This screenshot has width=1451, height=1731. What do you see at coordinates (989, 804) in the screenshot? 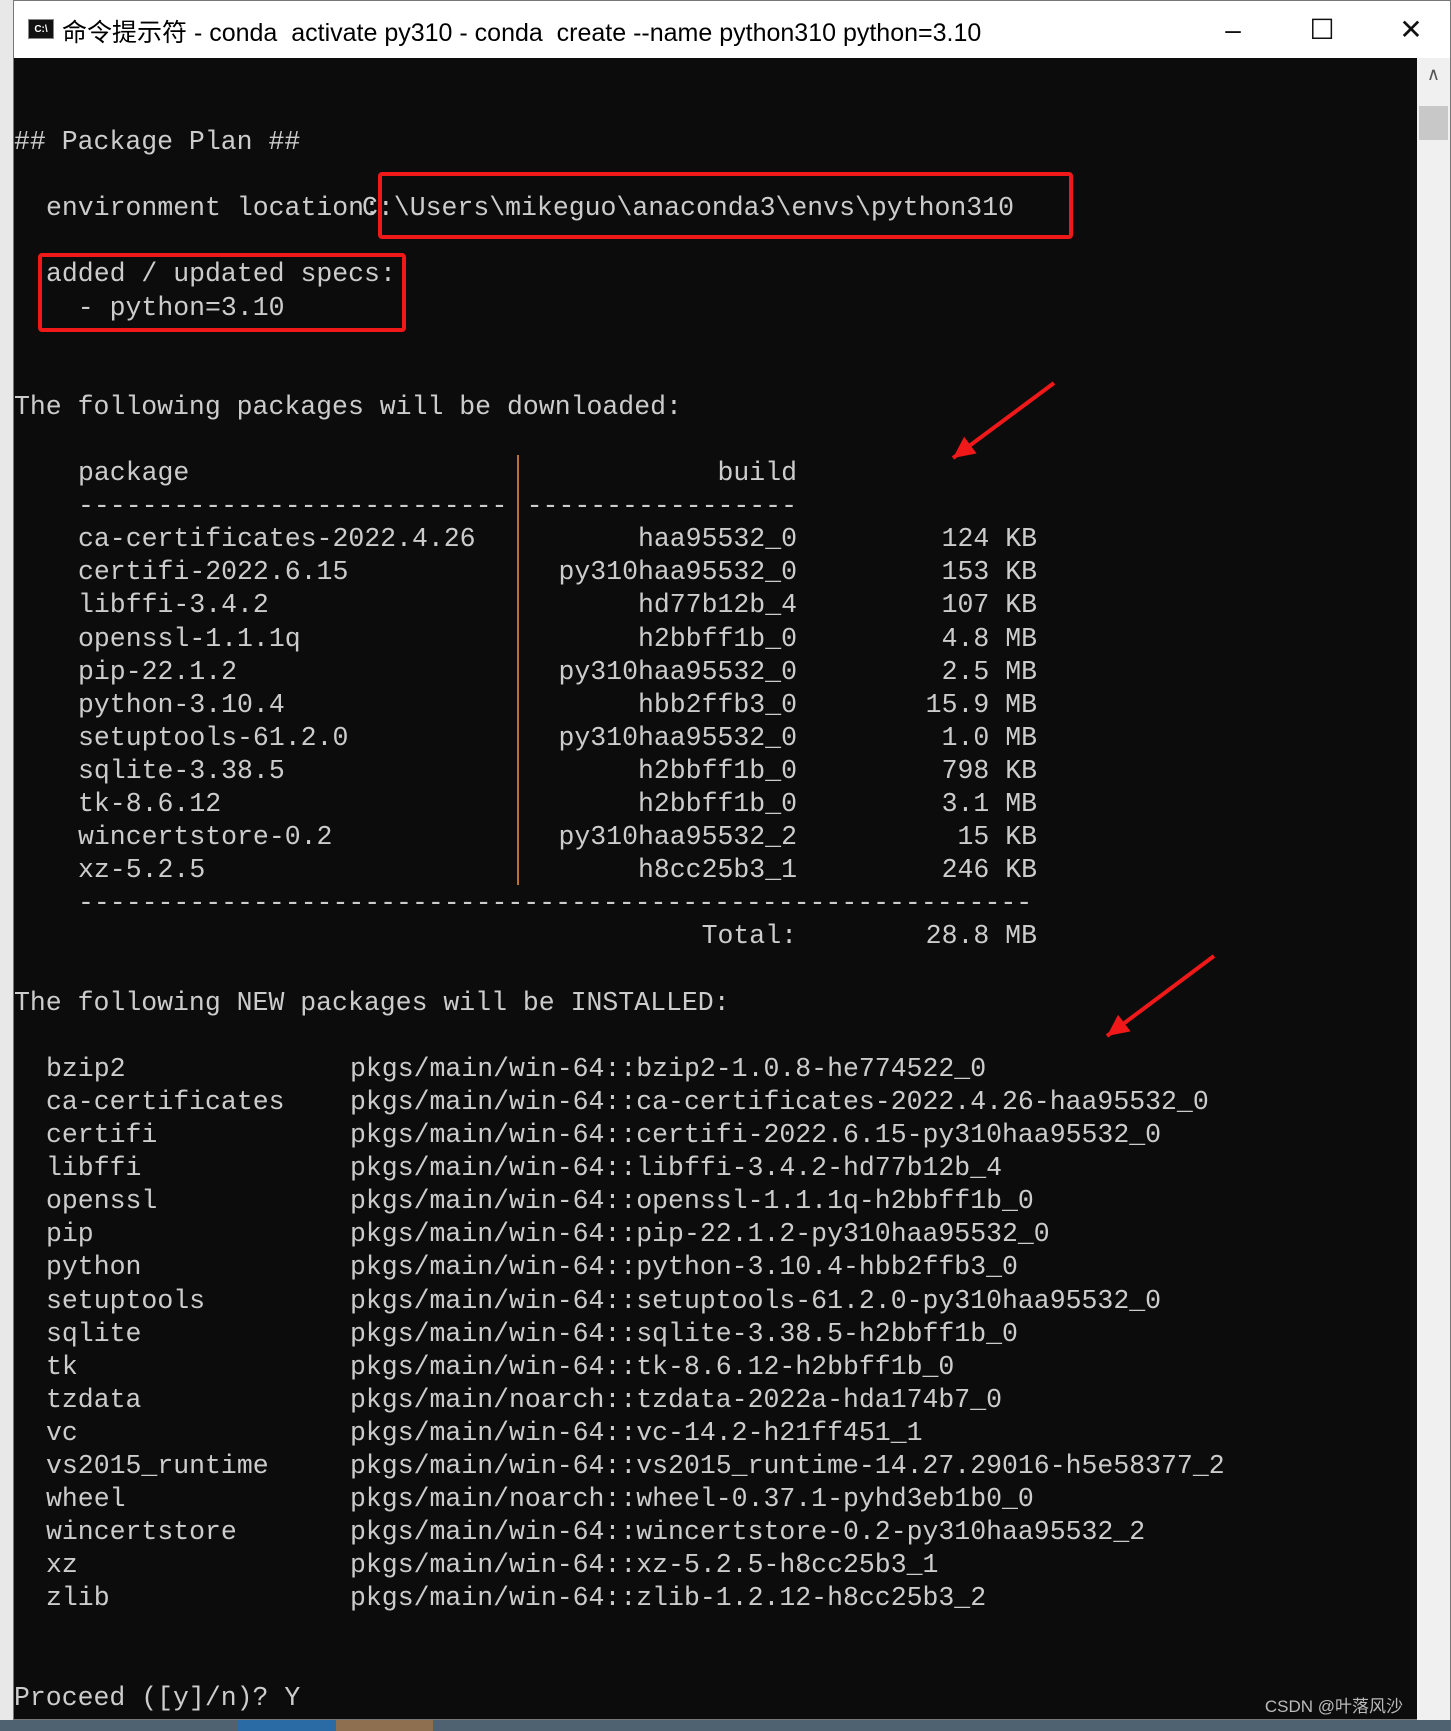
I see `download-size: 3.1 MB` at bounding box center [989, 804].